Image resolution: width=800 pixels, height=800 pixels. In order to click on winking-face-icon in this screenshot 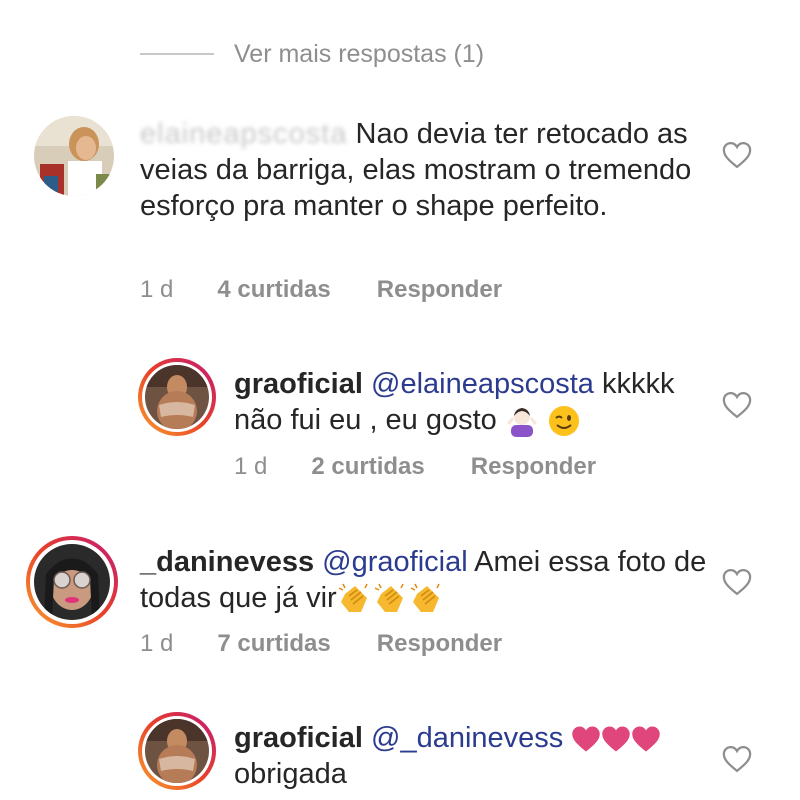, I will do `click(563, 421)`.